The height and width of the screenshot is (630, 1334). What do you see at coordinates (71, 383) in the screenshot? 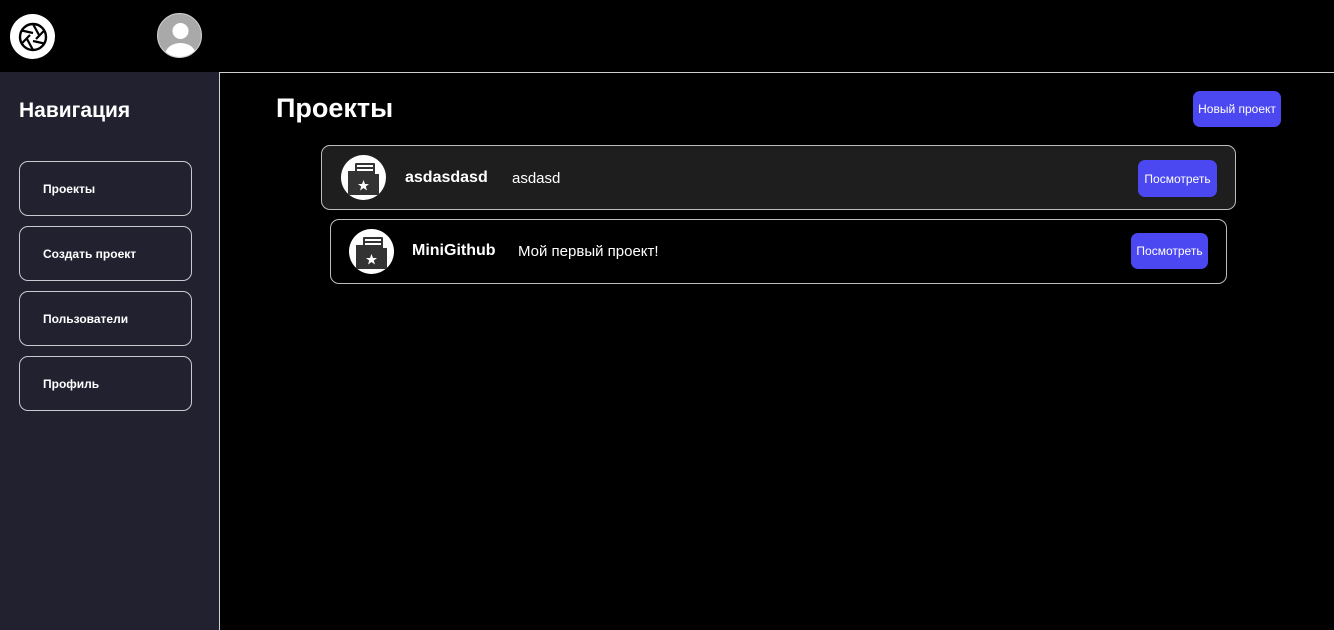
I see `sidebar-item-label: Профиль` at bounding box center [71, 383].